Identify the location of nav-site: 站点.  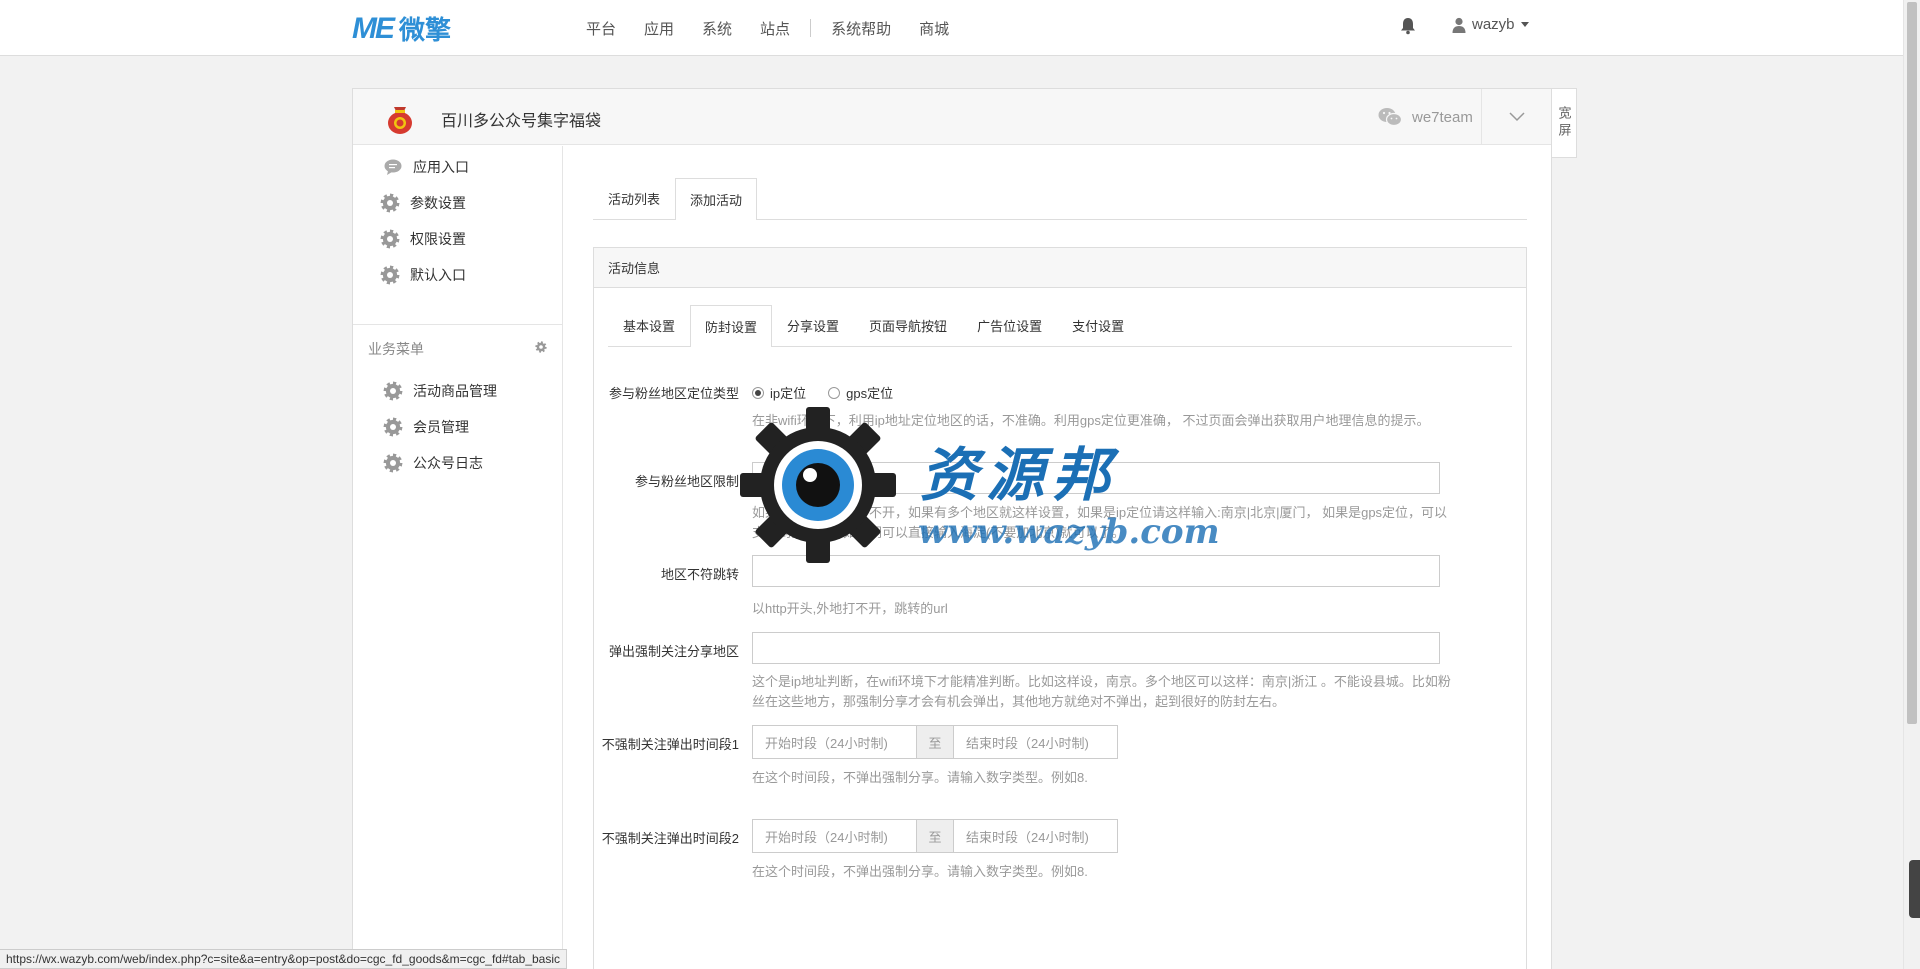
(775, 28).